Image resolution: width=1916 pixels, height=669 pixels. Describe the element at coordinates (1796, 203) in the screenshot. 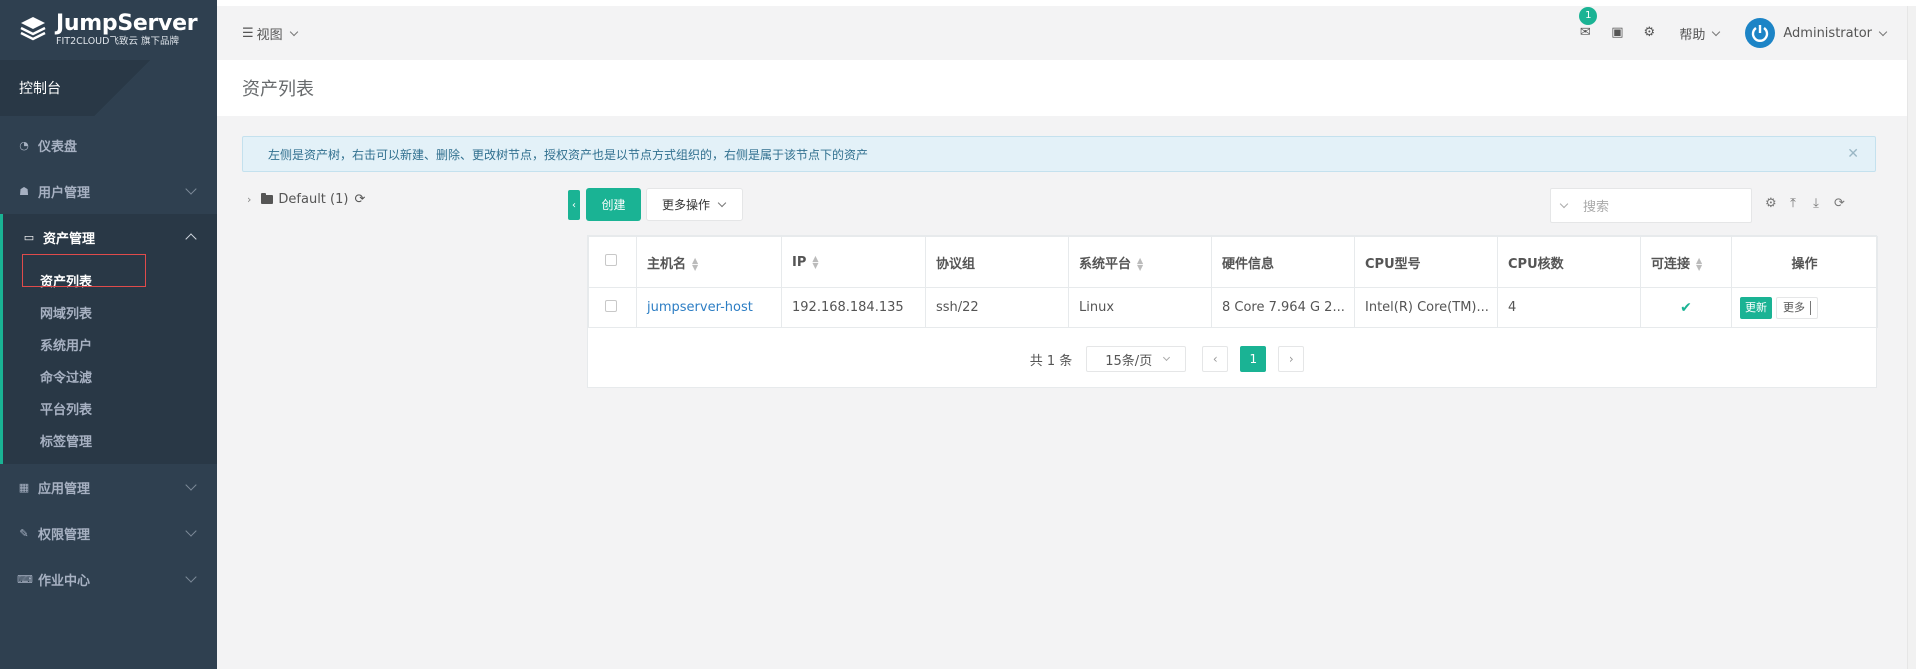

I see `upload-icon: ⤒` at that location.